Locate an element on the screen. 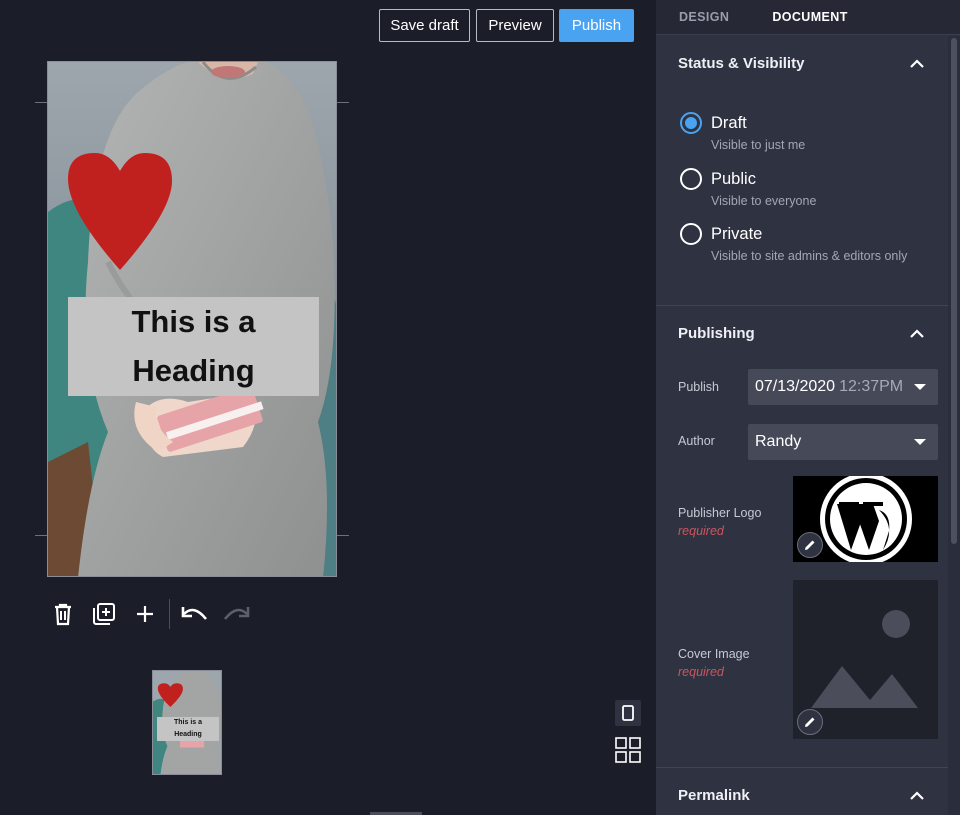 The height and width of the screenshot is (815, 960). publishing-panel-header: Publishing is located at coordinates (802, 333).